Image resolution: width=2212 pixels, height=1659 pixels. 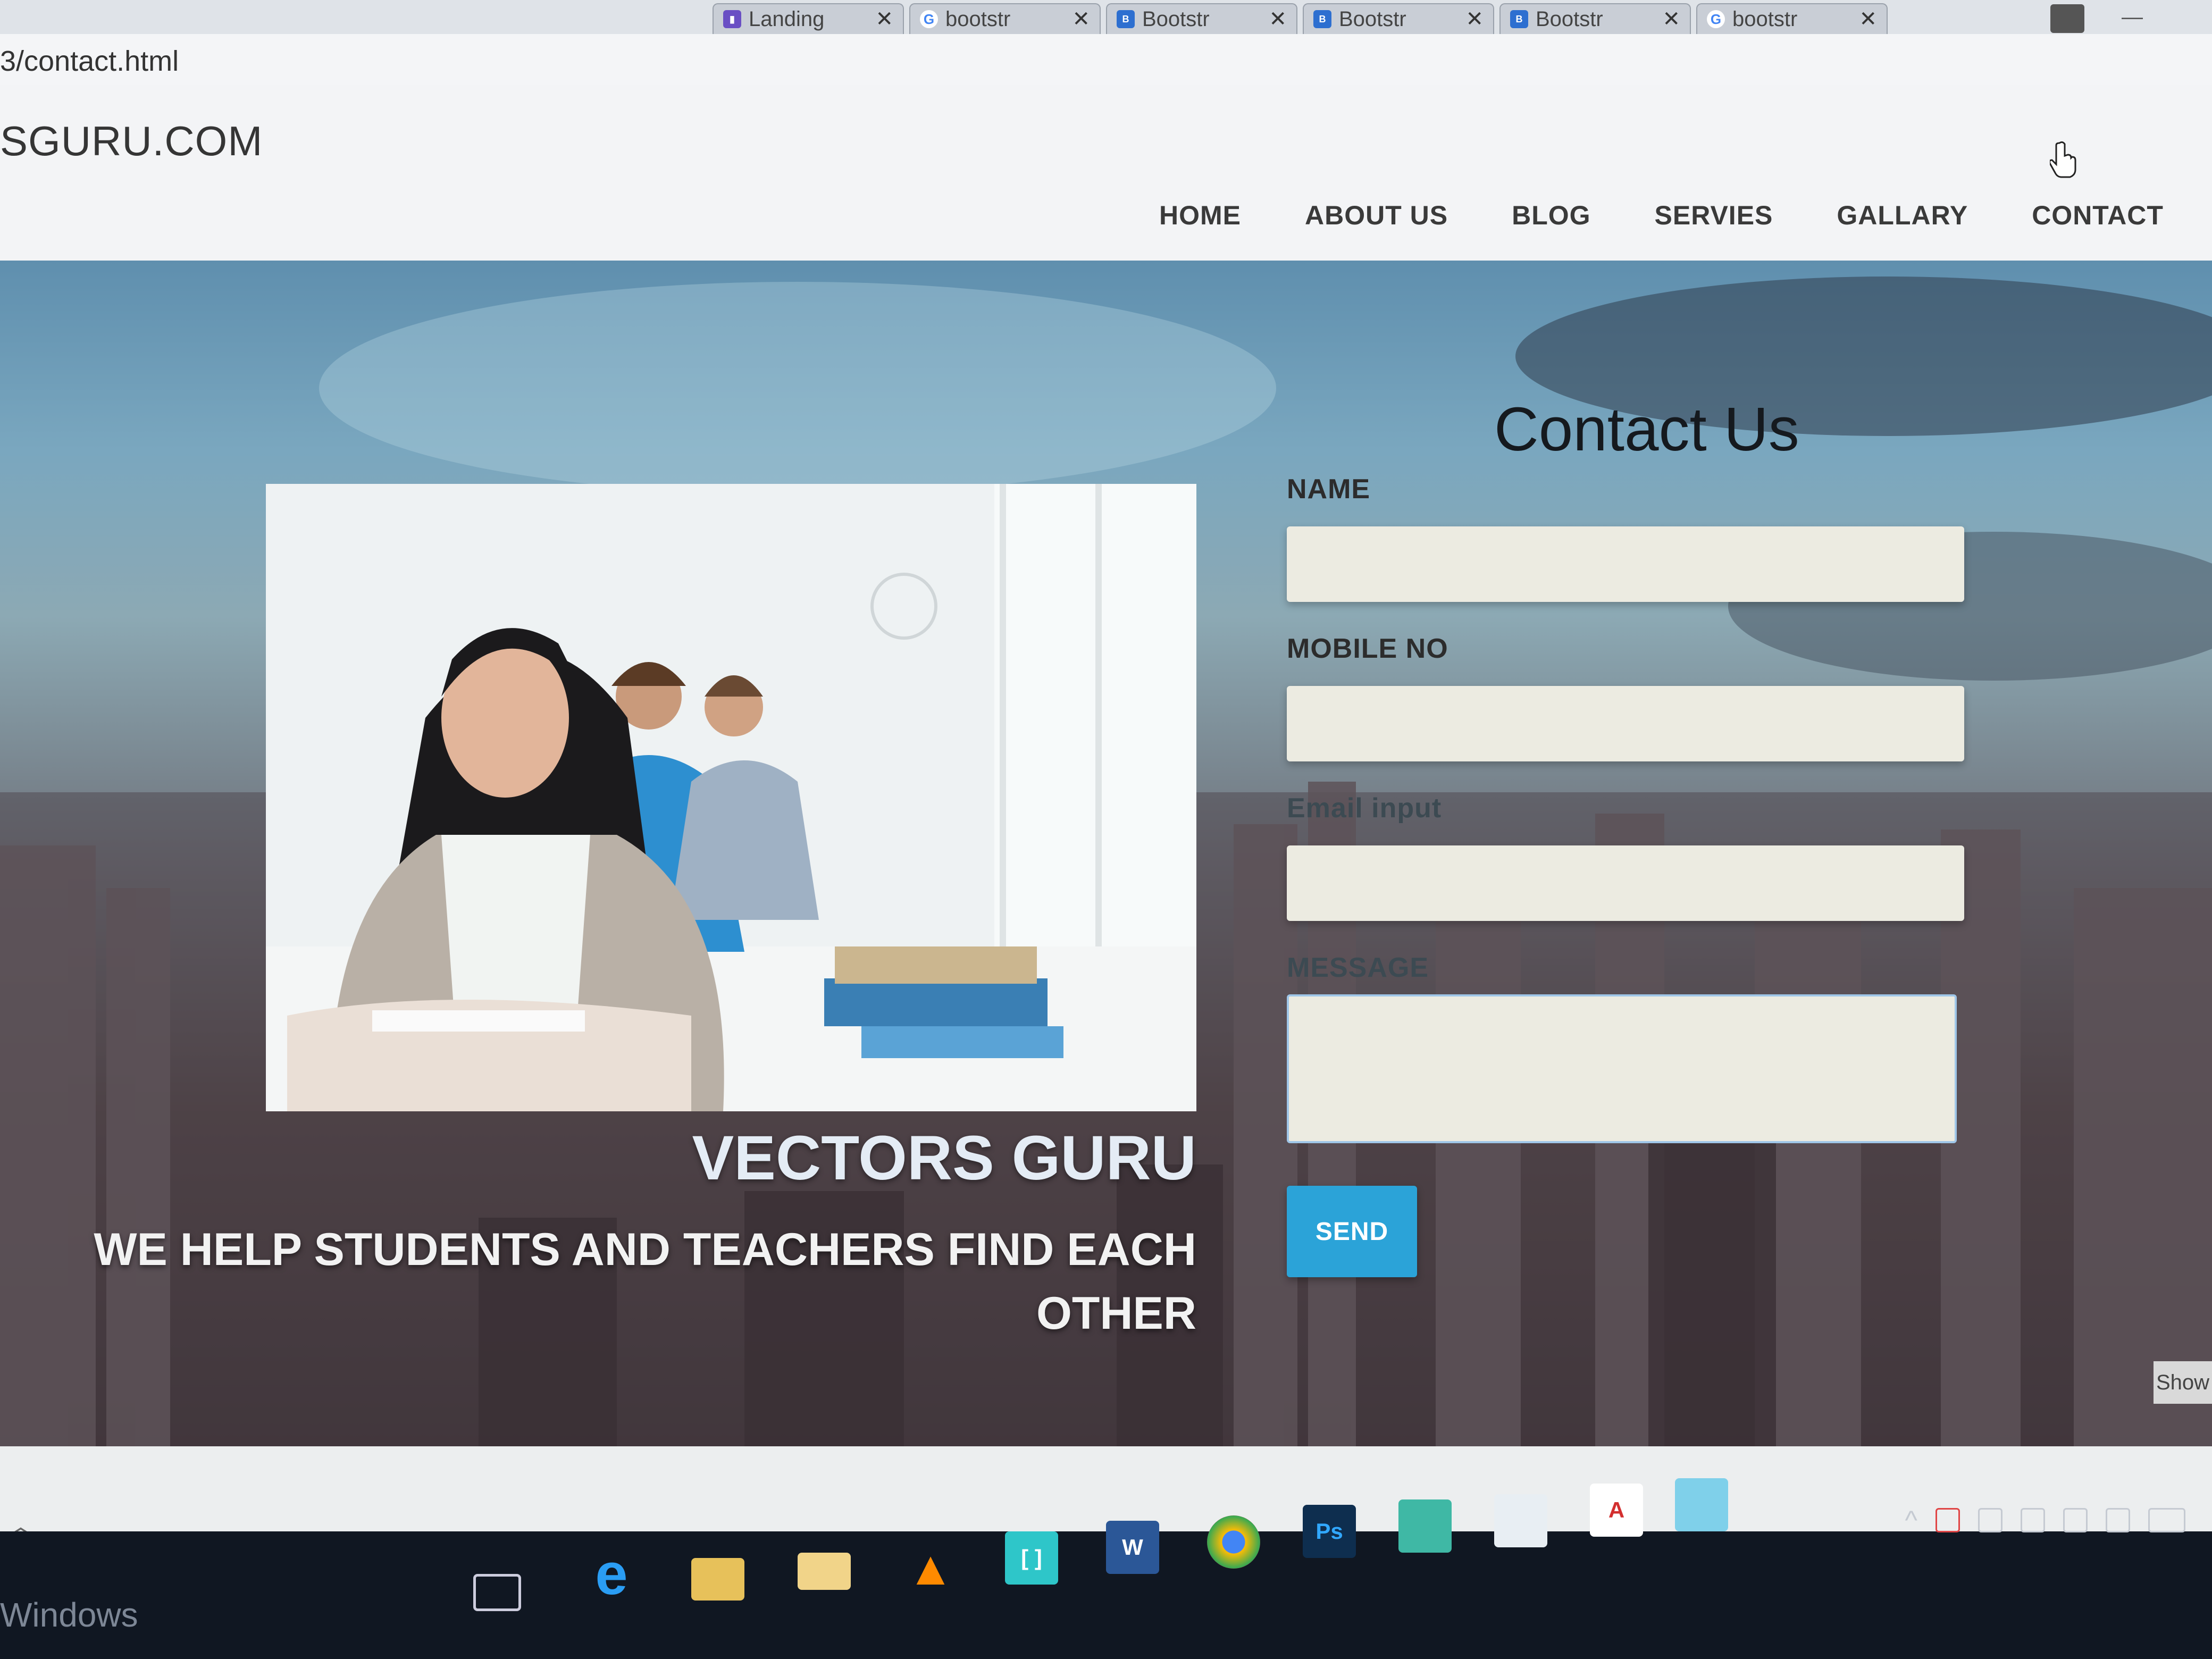 I want to click on email-label: Email input, so click(x=1364, y=808).